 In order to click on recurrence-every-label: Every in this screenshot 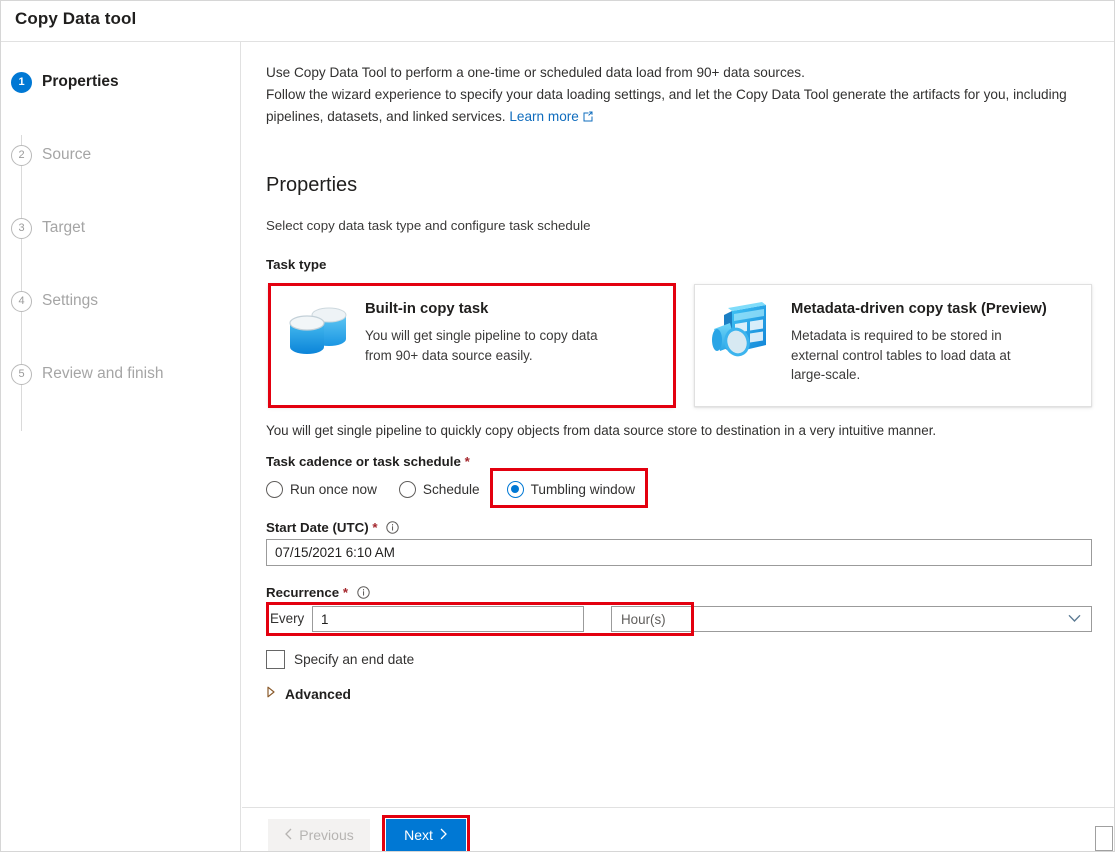, I will do `click(287, 618)`.